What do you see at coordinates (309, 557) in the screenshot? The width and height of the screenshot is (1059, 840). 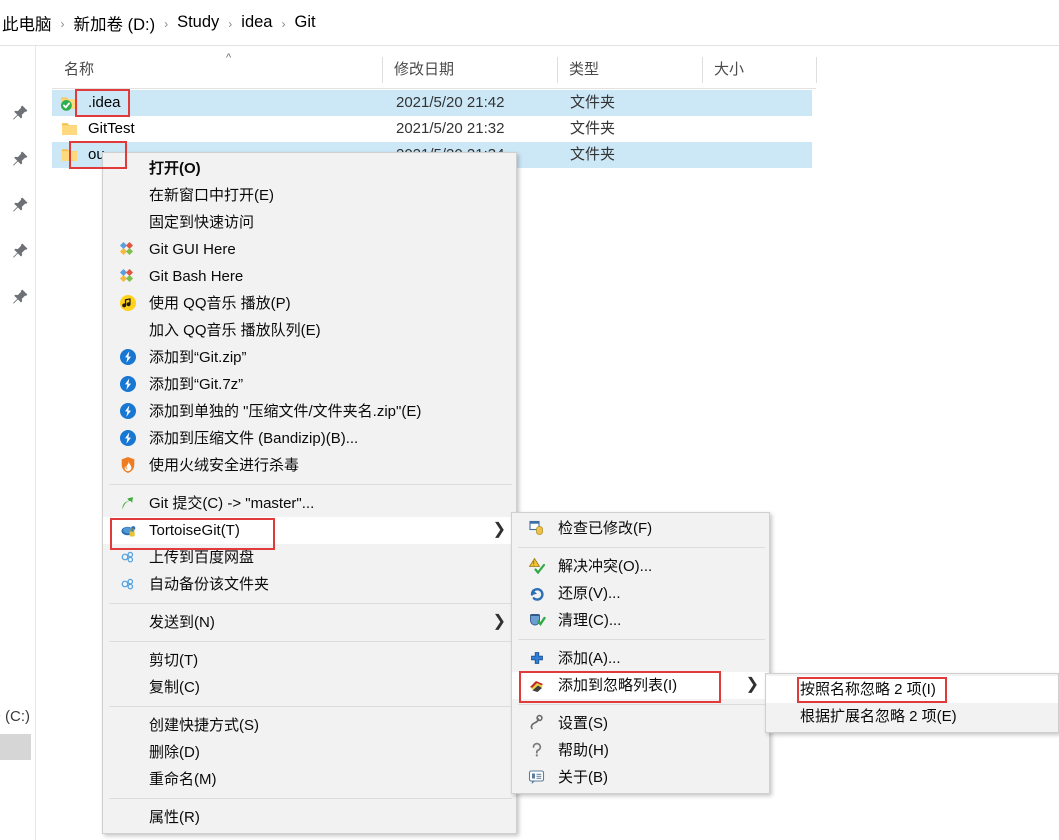 I see `menu-item-upload-to-baidu-cloud: 上传到百度网盘` at bounding box center [309, 557].